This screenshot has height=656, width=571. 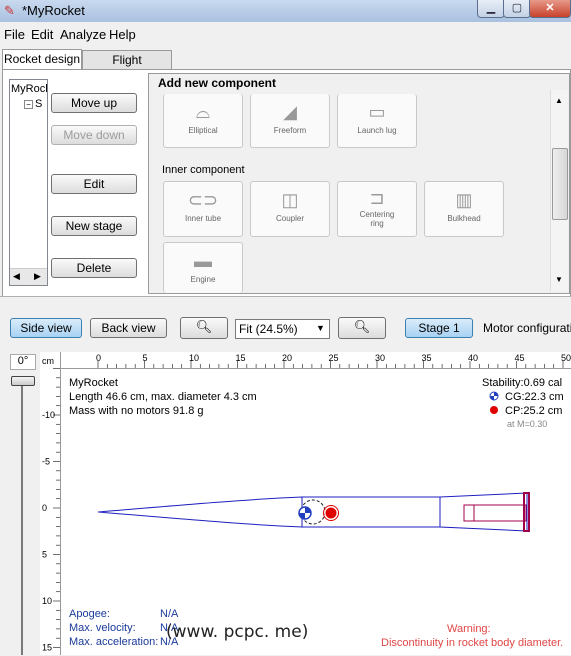 I want to click on watermark: (www. pcpc. me), so click(x=237, y=632).